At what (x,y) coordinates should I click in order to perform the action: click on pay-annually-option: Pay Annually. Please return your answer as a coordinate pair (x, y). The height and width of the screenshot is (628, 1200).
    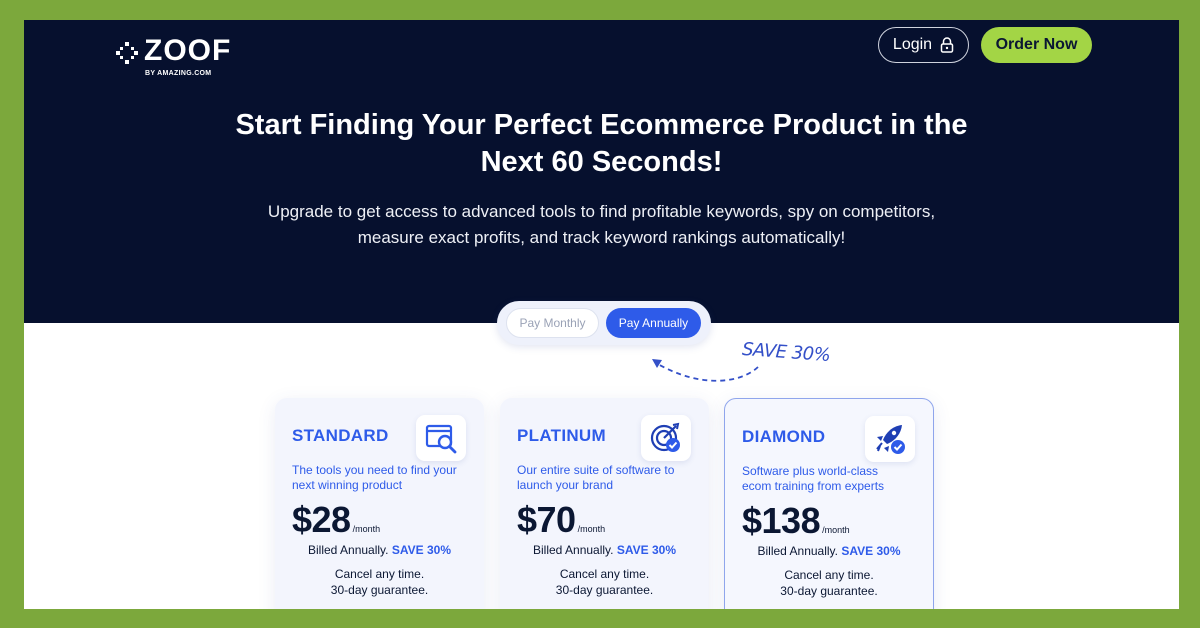
    Looking at the image, I should click on (653, 323).